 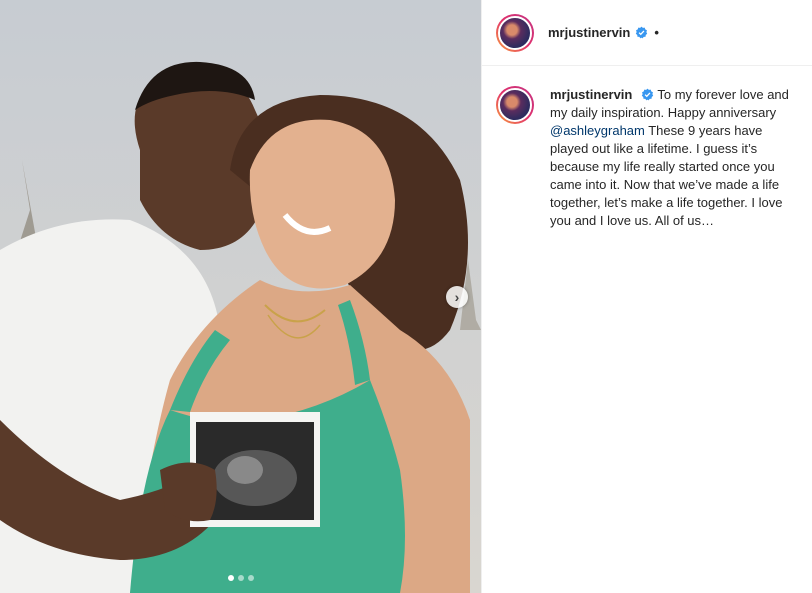 I want to click on avatar, so click(x=515, y=32).